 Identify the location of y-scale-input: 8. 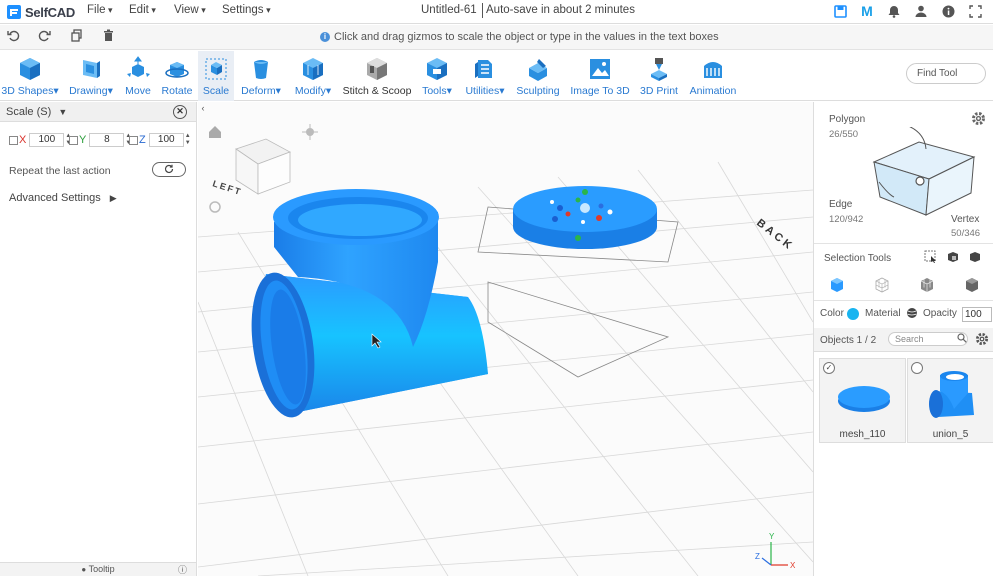
(107, 140).